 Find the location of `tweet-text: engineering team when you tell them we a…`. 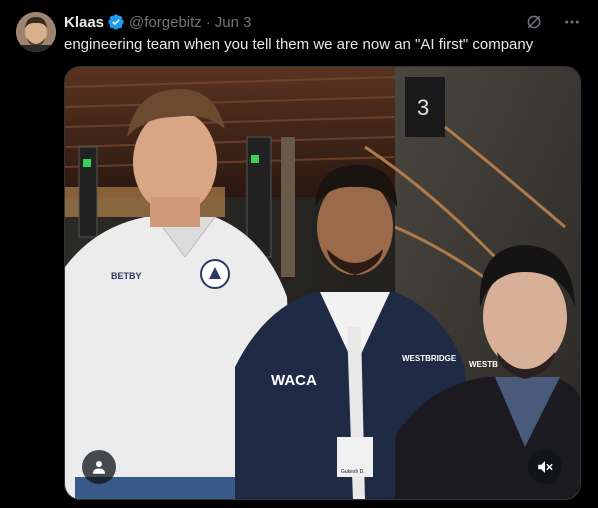

tweet-text: engineering team when you tell them we a… is located at coordinates (299, 44).